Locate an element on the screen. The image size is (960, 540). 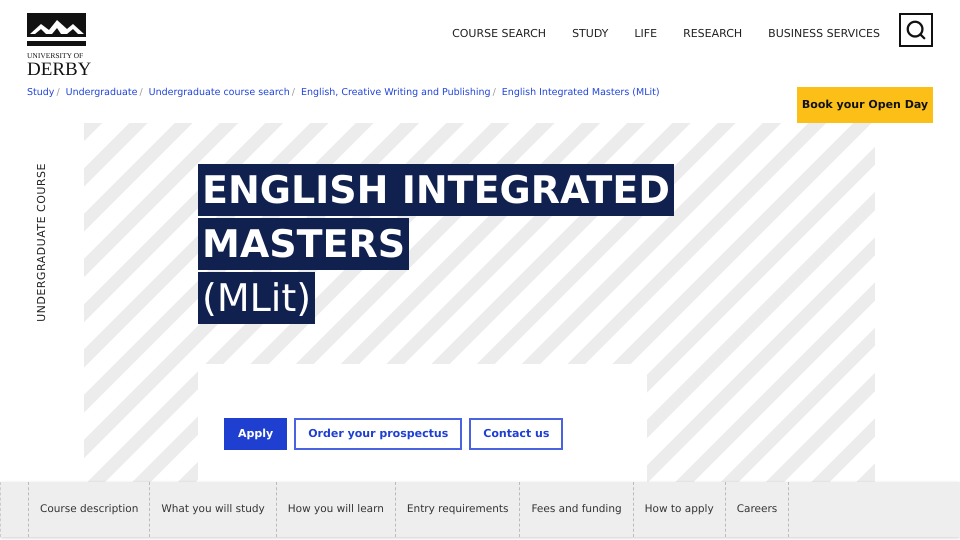
nav-link: STUDY is located at coordinates (590, 34).